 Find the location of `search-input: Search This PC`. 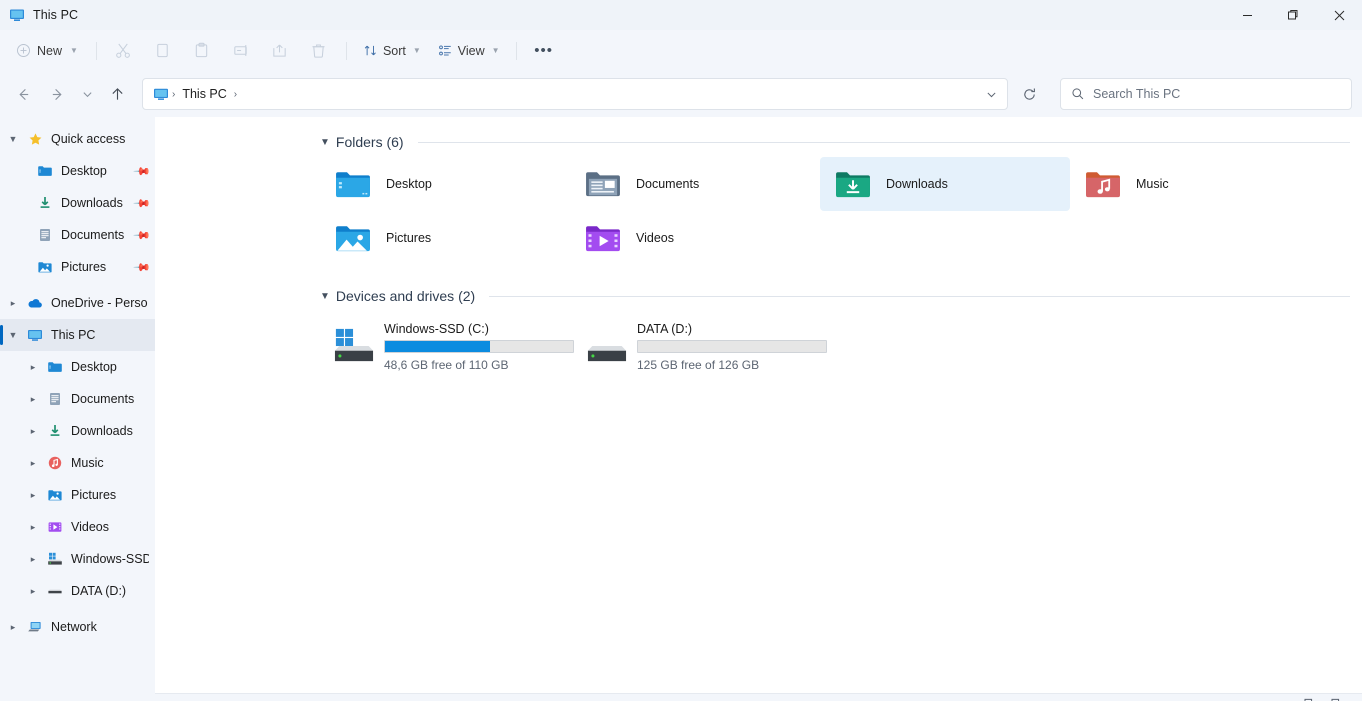

search-input: Search This PC is located at coordinates (1136, 94).